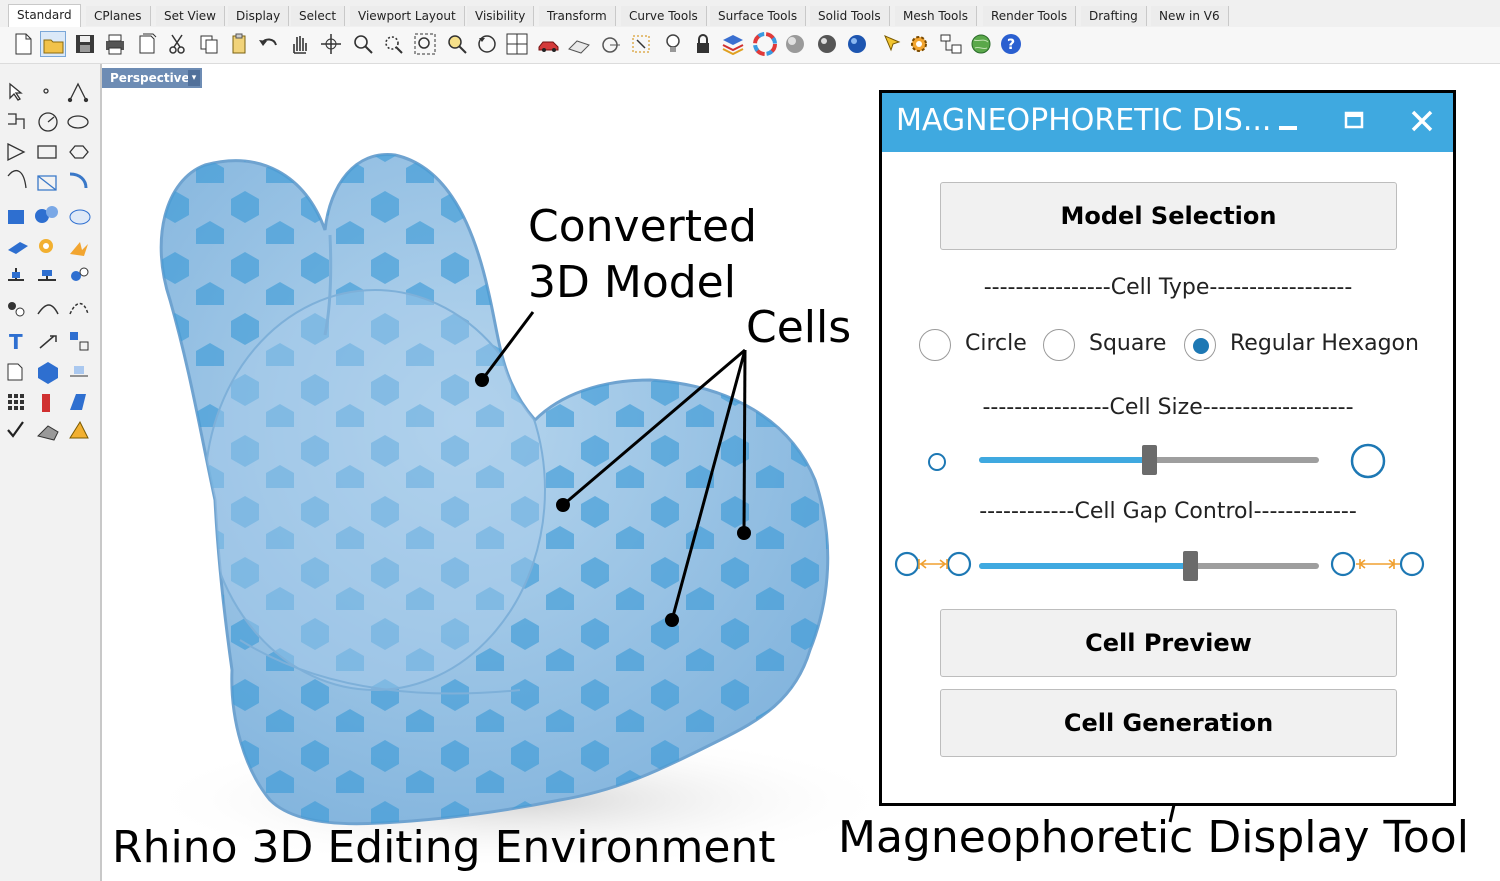  Describe the element at coordinates (933, 564) in the screenshot. I see `wide-gap-icon` at that location.